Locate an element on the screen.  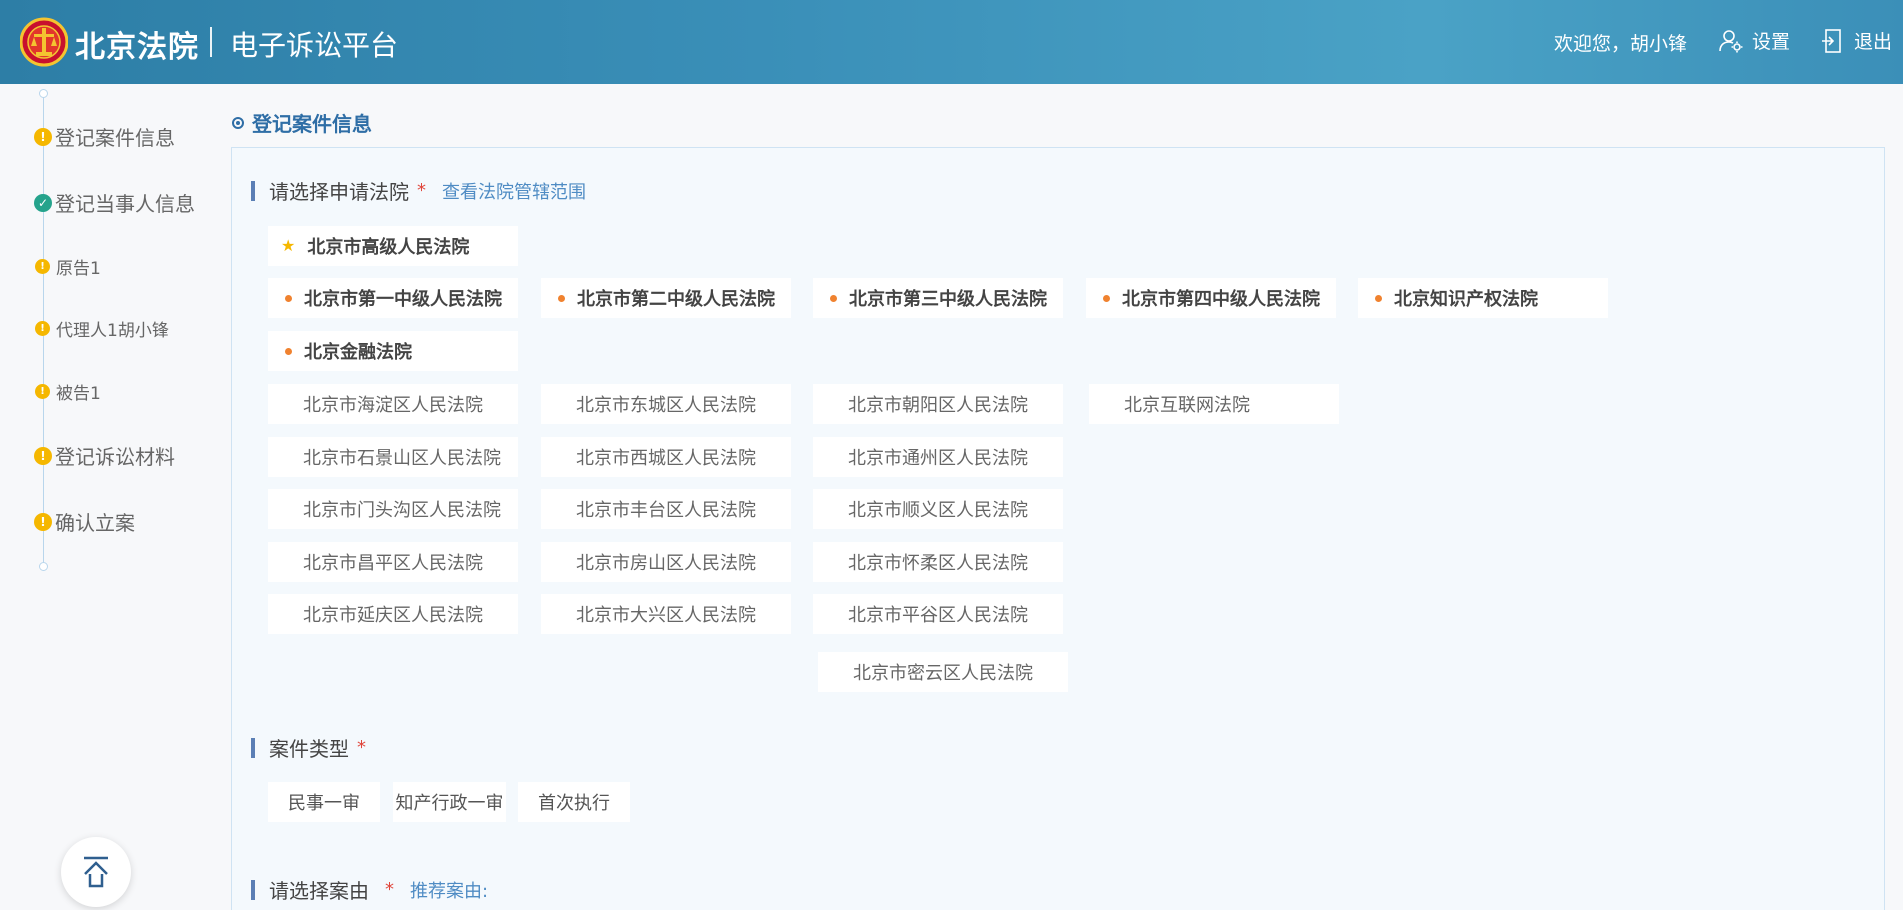
timeline-bottom-cap is located at coordinates (43, 566).